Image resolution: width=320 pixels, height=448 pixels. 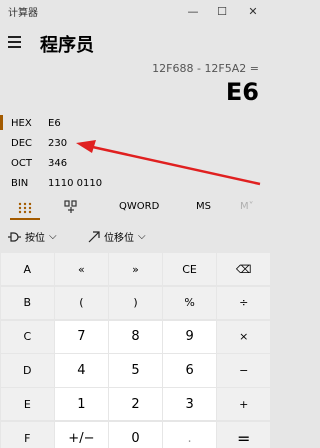 I want to click on operation-bar: 按位 ⌵ 位移位 ⌵, so click(x=135, y=237).